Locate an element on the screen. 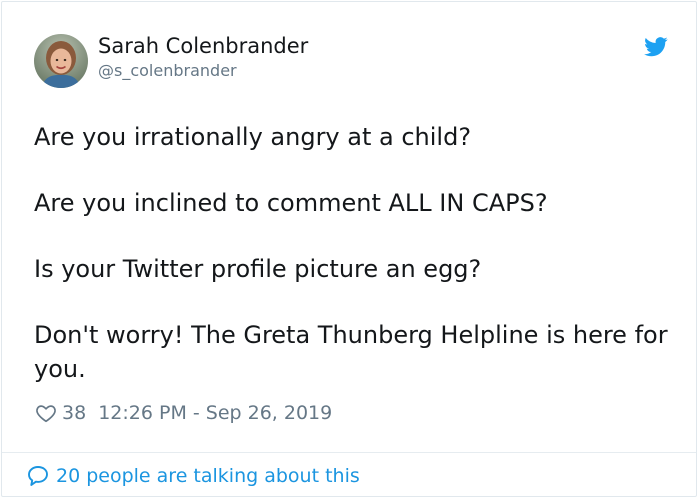 The image size is (700, 500). avatar is located at coordinates (61, 61).